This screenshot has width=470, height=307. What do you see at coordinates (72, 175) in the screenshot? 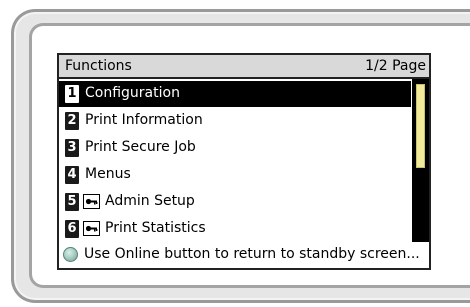
I see `item-number: 4` at bounding box center [72, 175].